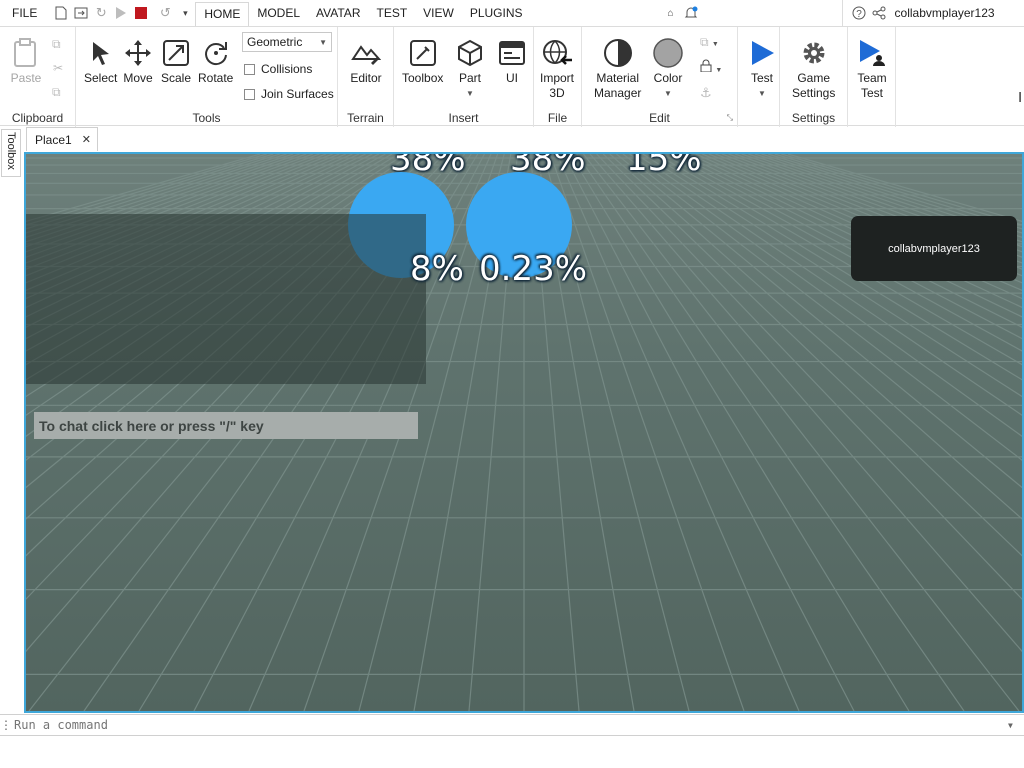  What do you see at coordinates (185, 13) in the screenshot?
I see `quick-access-dropdown-icon: ▾` at bounding box center [185, 13].